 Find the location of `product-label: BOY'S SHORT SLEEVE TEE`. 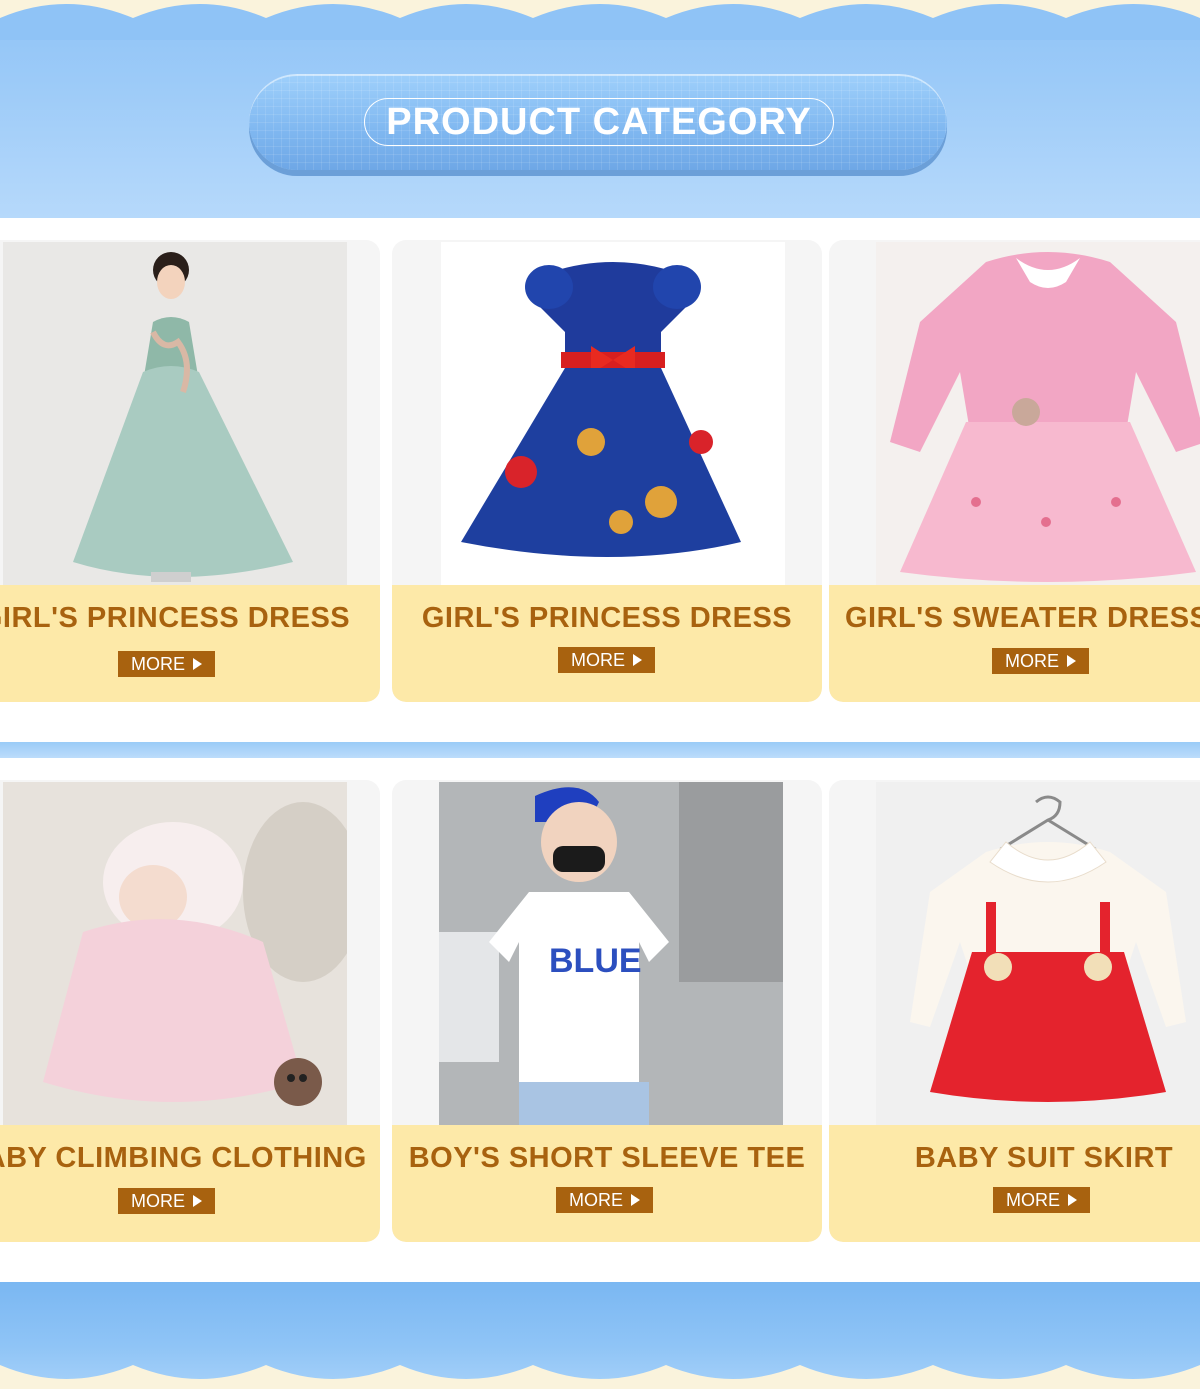

product-label: BOY'S SHORT SLEEVE TEE is located at coordinates (607, 1158).